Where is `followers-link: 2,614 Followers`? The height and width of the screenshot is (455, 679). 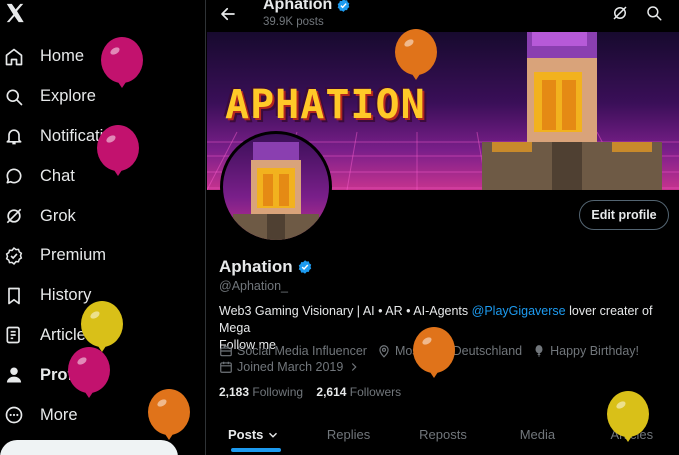
followers-link: 2,614 Followers is located at coordinates (358, 392).